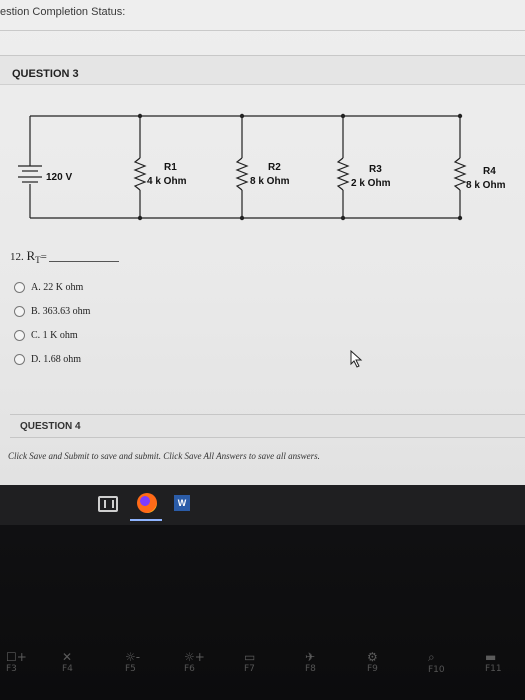 Image resolution: width=525 pixels, height=700 pixels. What do you see at coordinates (59, 177) in the screenshot?
I see `source-voltage-label: 120 V` at bounding box center [59, 177].